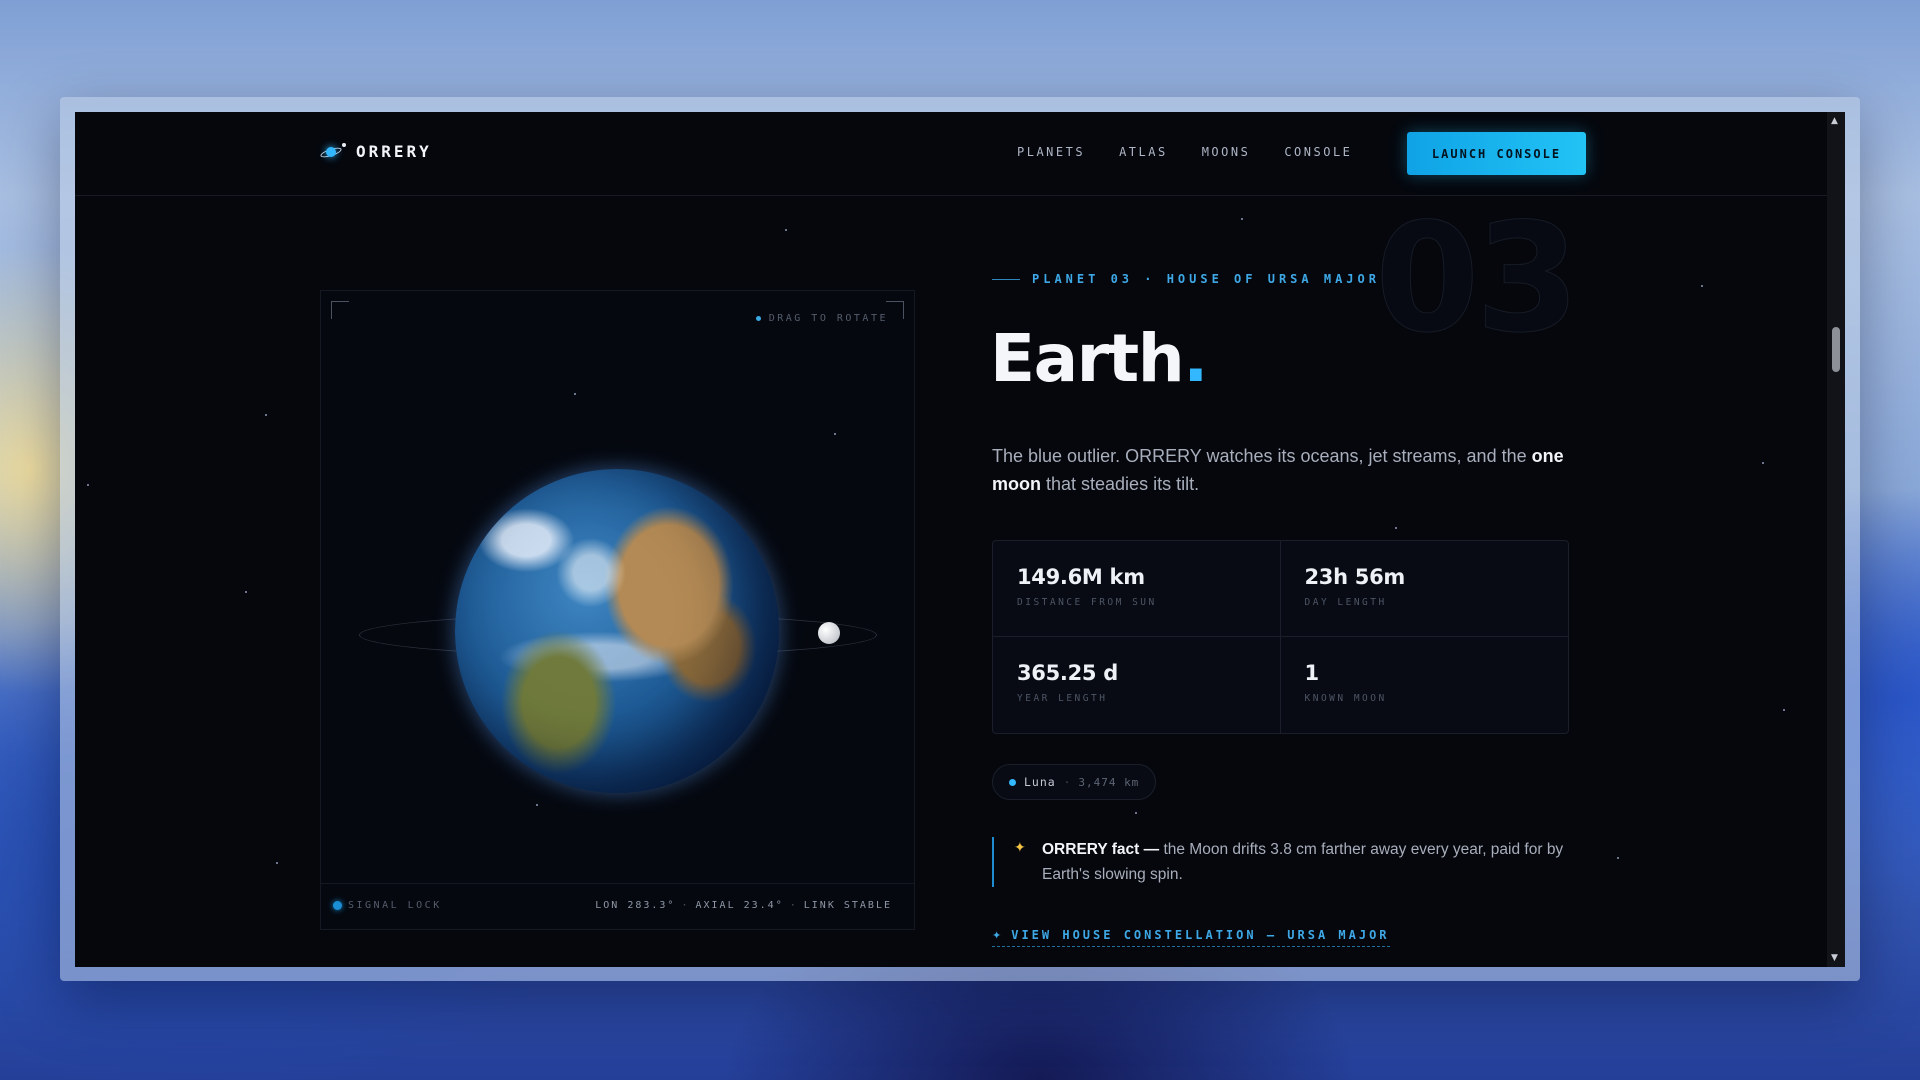  What do you see at coordinates (1478, 279) in the screenshot?
I see `planet-index-watermark: 03` at bounding box center [1478, 279].